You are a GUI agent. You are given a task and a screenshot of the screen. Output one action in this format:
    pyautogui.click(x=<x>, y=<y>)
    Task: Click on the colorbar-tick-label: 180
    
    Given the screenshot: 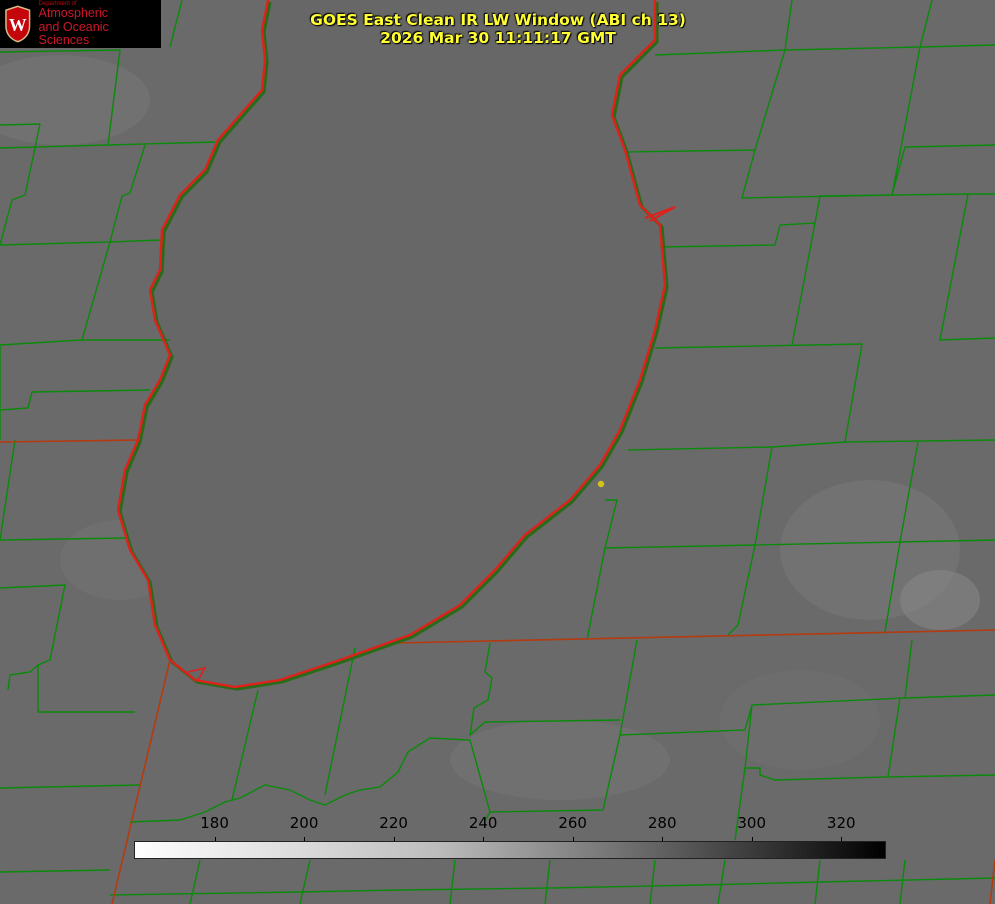 What is the action you would take?
    pyautogui.click(x=214, y=823)
    